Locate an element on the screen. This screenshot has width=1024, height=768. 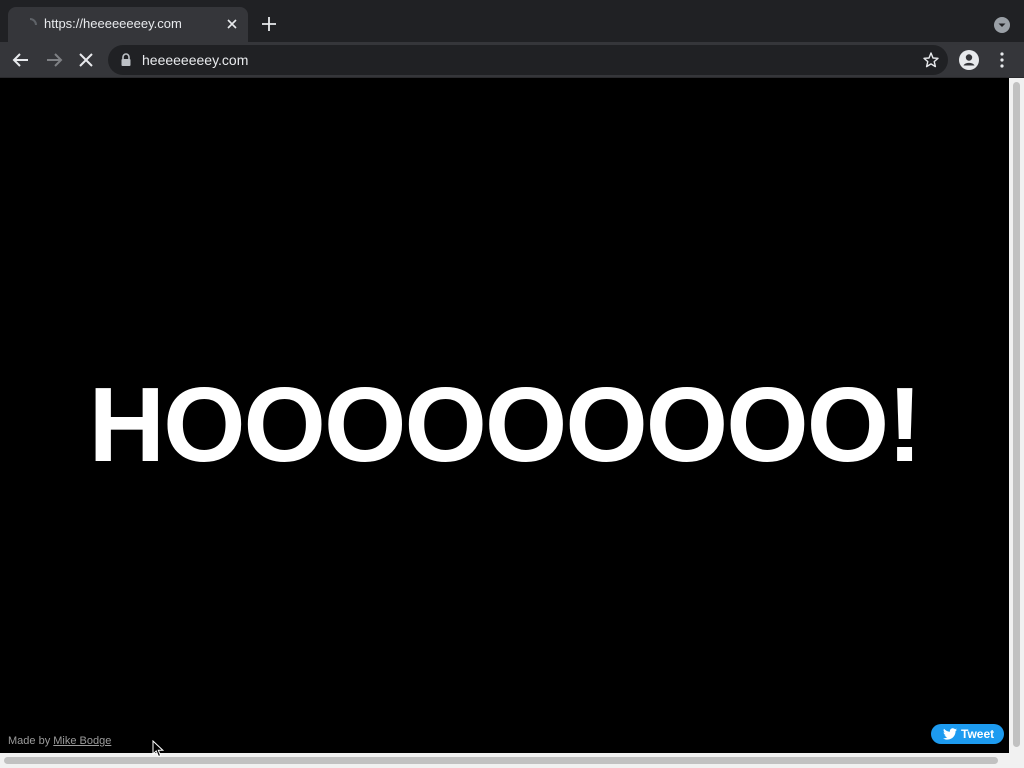
credit-prefix: Made by is located at coordinates (29, 741).